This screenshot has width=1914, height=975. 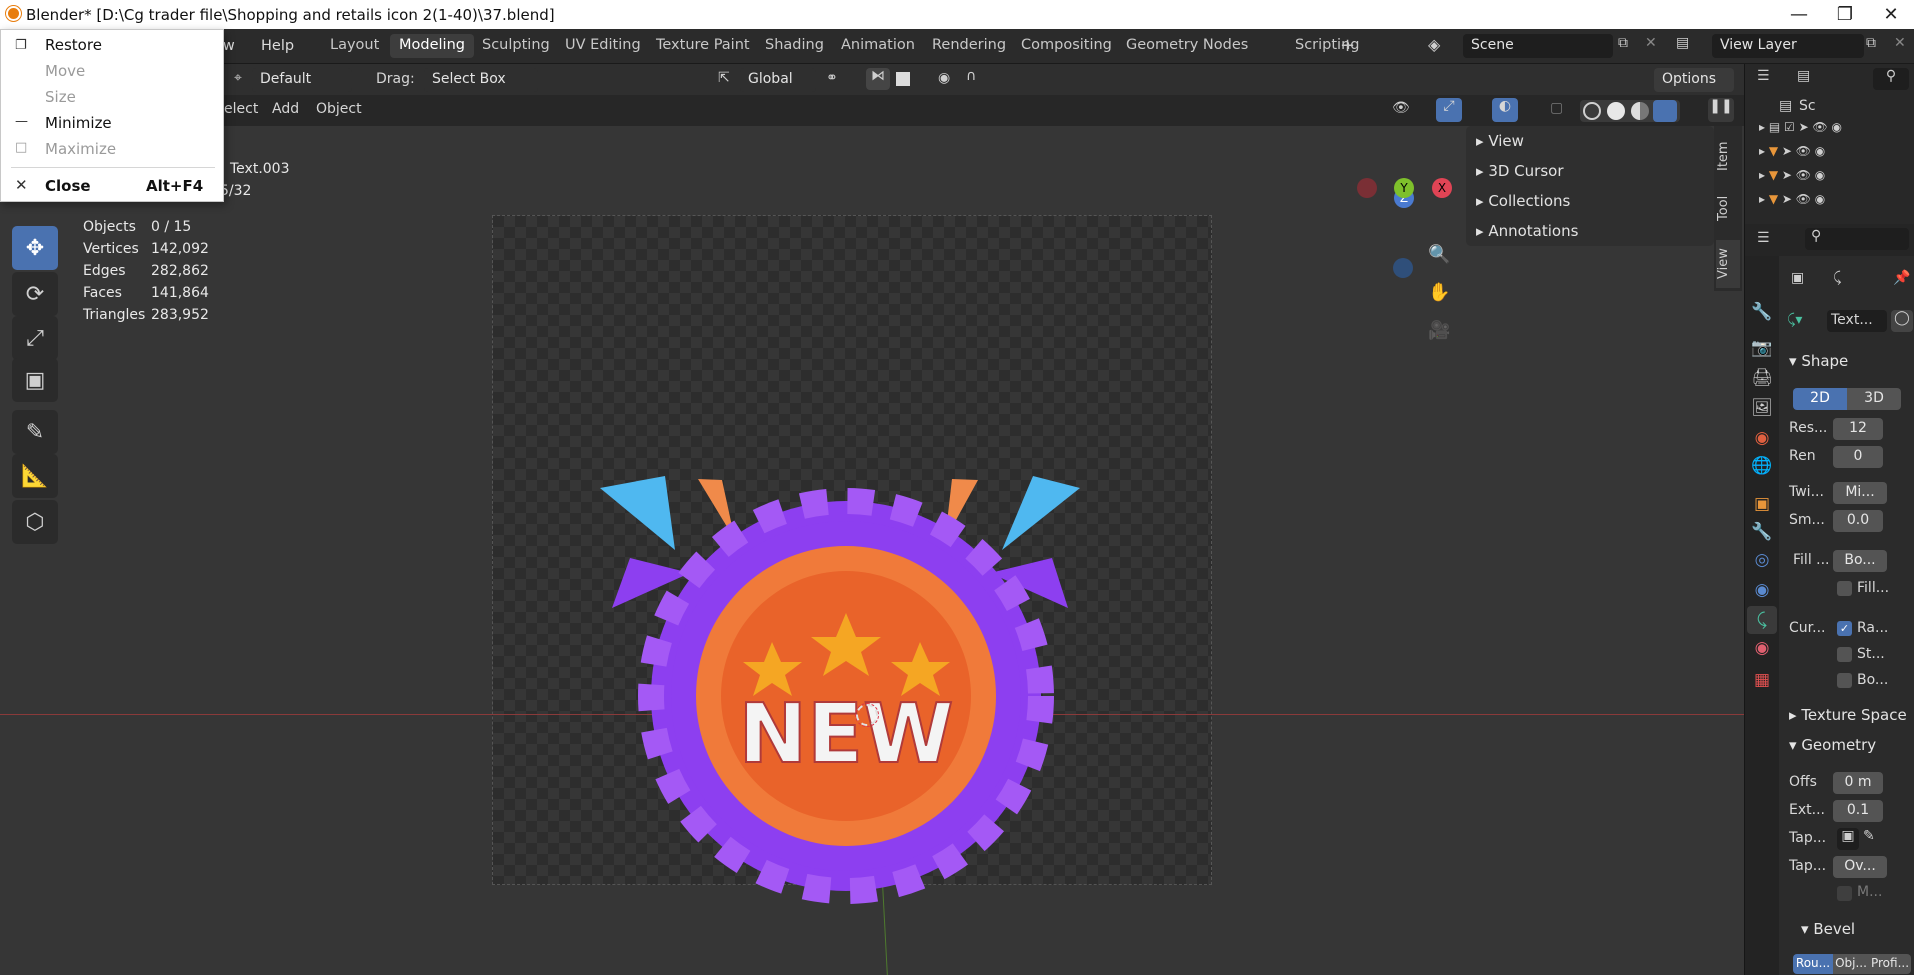 I want to click on tab-modeling: Modeling, so click(x=432, y=46).